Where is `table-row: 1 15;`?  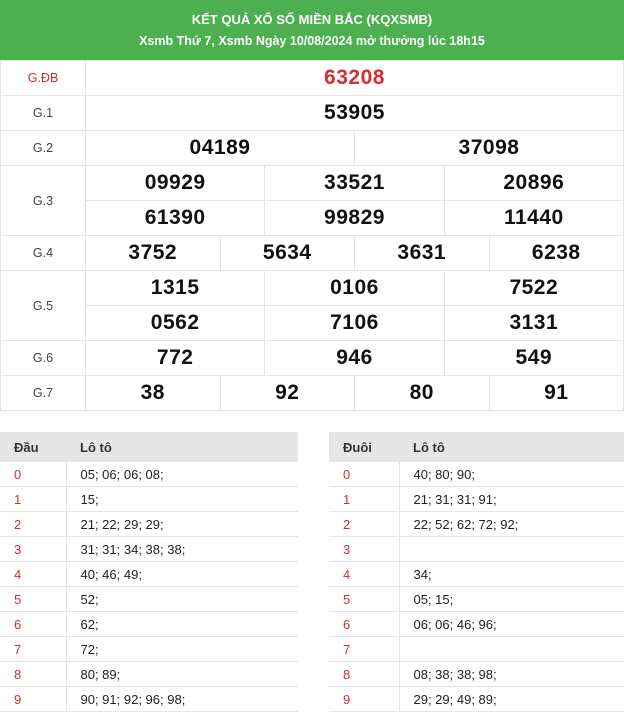
table-row: 1 15; is located at coordinates (149, 499).